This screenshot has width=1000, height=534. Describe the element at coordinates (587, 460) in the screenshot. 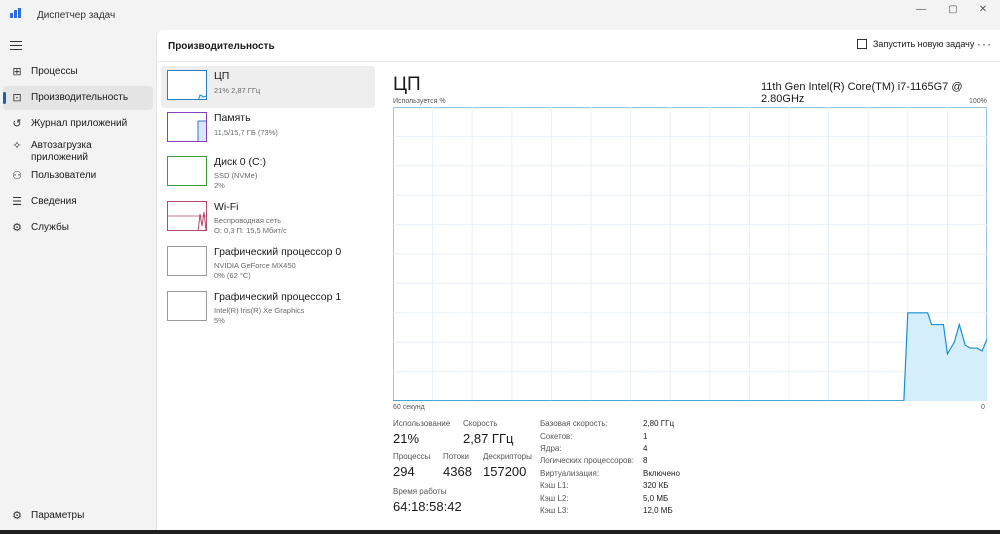

I see `spec-key: Логических процессоров:` at that location.